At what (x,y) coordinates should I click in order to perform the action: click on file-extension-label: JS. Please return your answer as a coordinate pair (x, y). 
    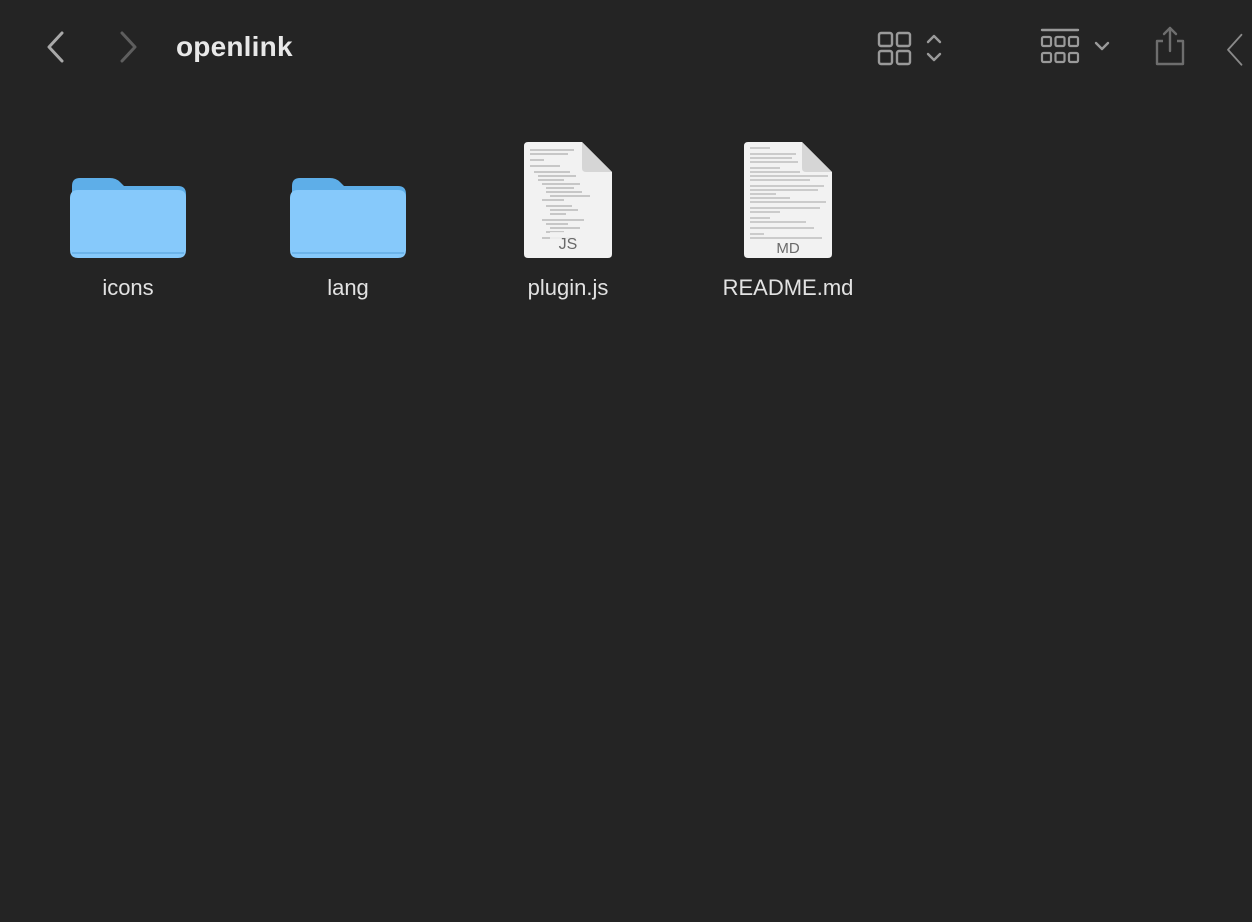
    Looking at the image, I should click on (568, 244).